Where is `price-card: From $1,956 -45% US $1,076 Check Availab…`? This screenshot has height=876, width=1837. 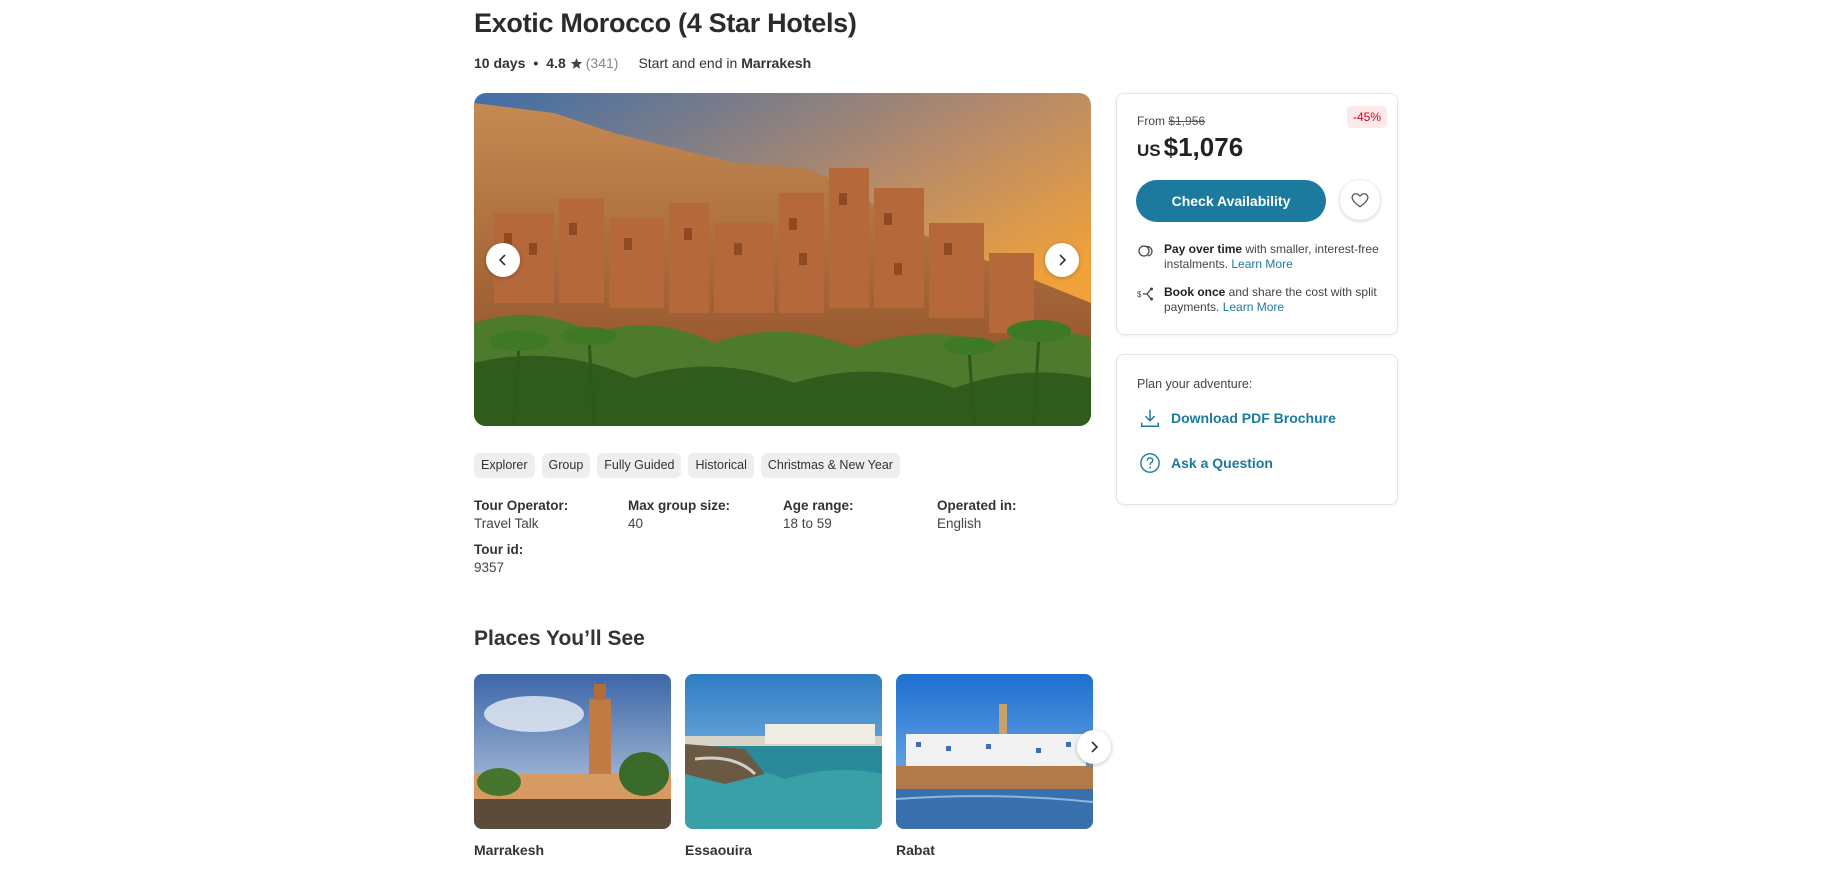
price-card: From $1,956 -45% US $1,076 Check Availab… is located at coordinates (1257, 214).